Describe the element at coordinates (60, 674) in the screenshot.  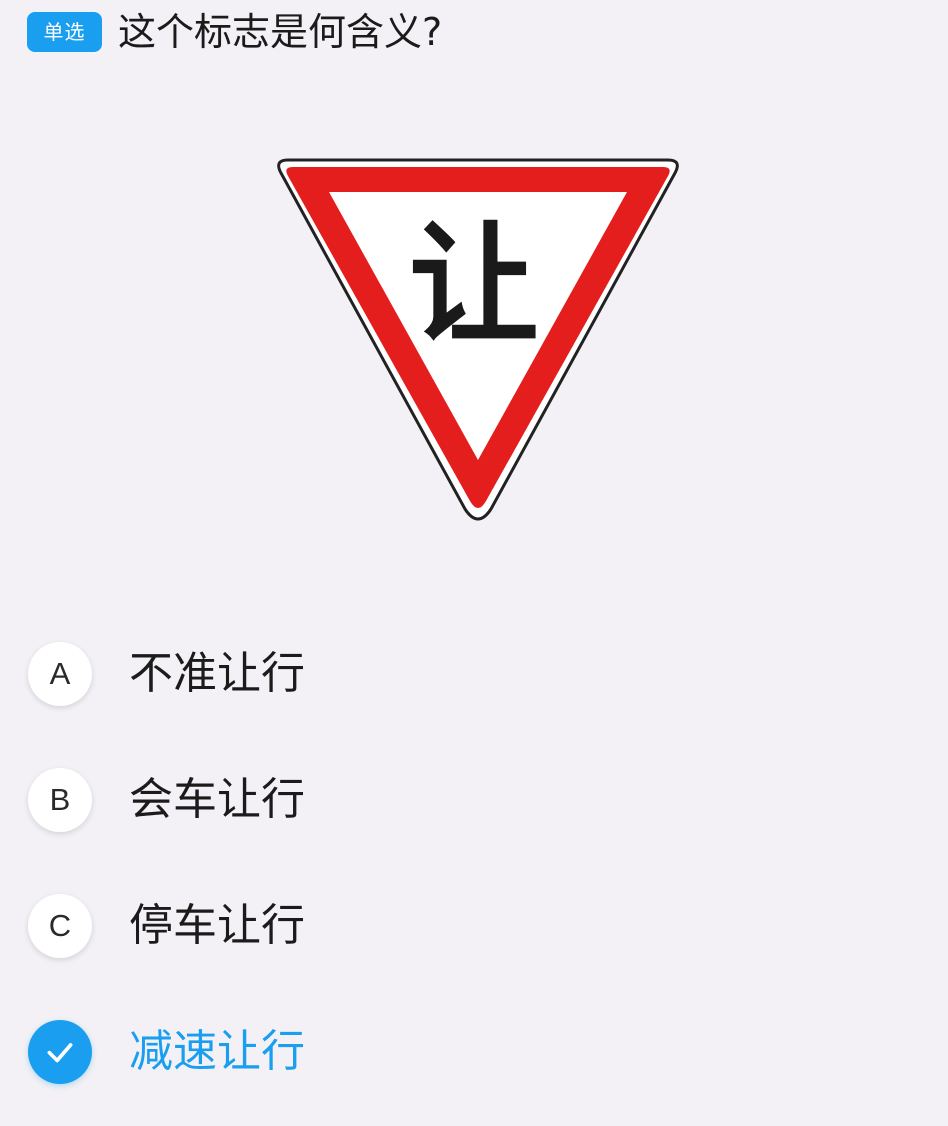
I see `option-a-marker: A` at that location.